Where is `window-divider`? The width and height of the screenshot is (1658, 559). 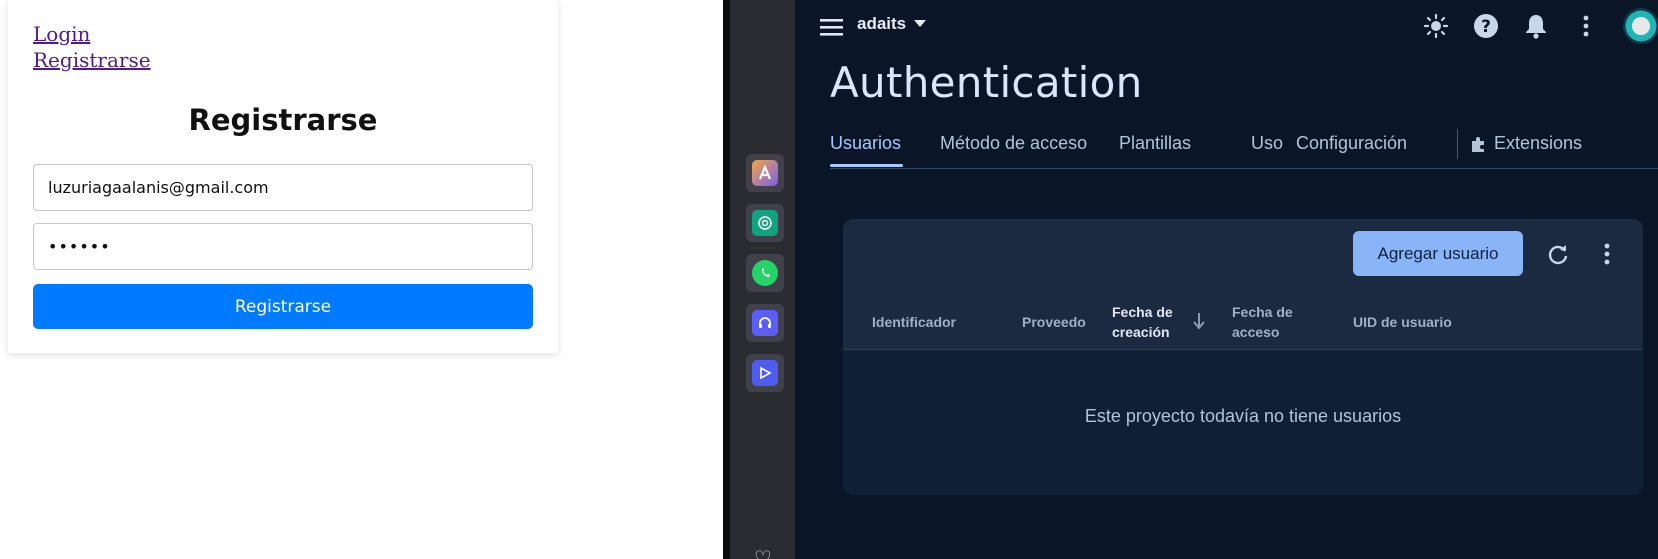
window-divider is located at coordinates (726, 279).